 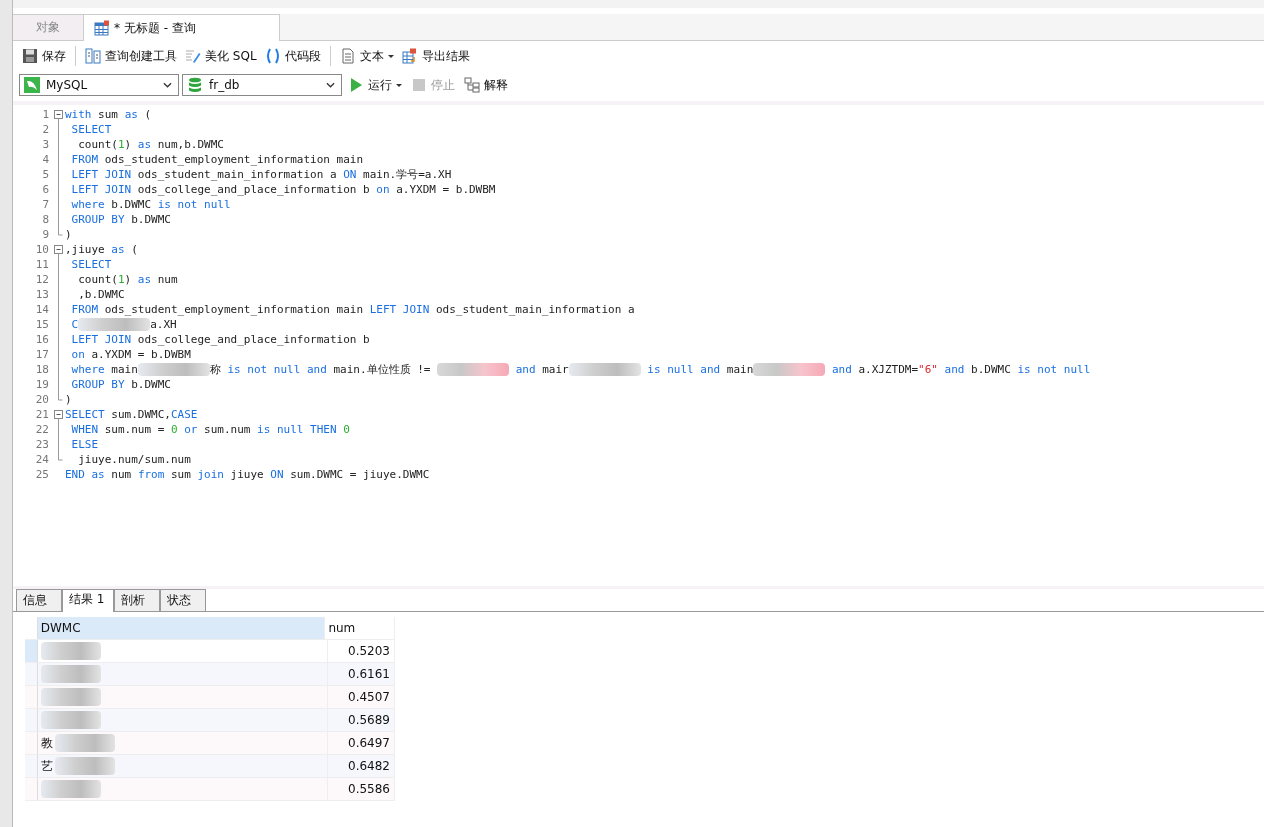 What do you see at coordinates (123, 324) in the screenshot?
I see `code-line: C a.XH` at bounding box center [123, 324].